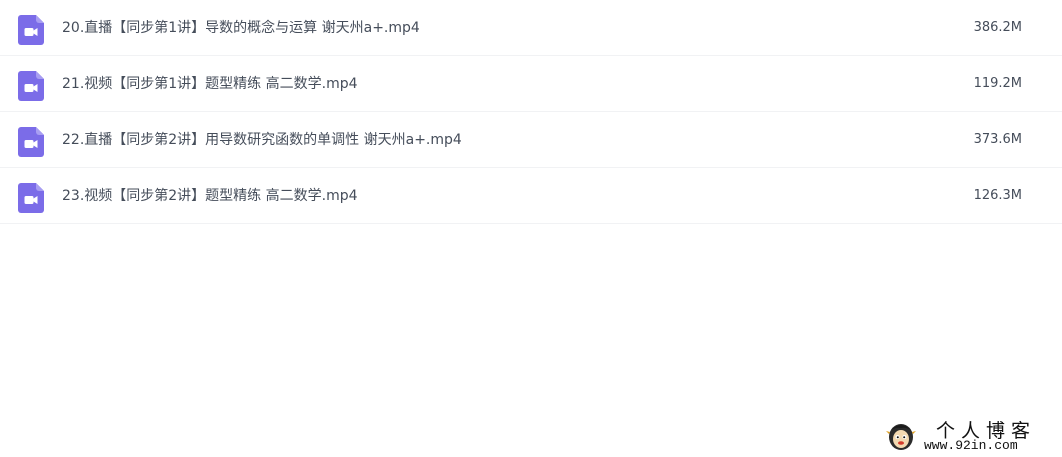 The width and height of the screenshot is (1062, 457). I want to click on file-name: 22.直播【同步第2讲】用导数研究函数的单调性 谢天州a+.mp4, so click(262, 140).